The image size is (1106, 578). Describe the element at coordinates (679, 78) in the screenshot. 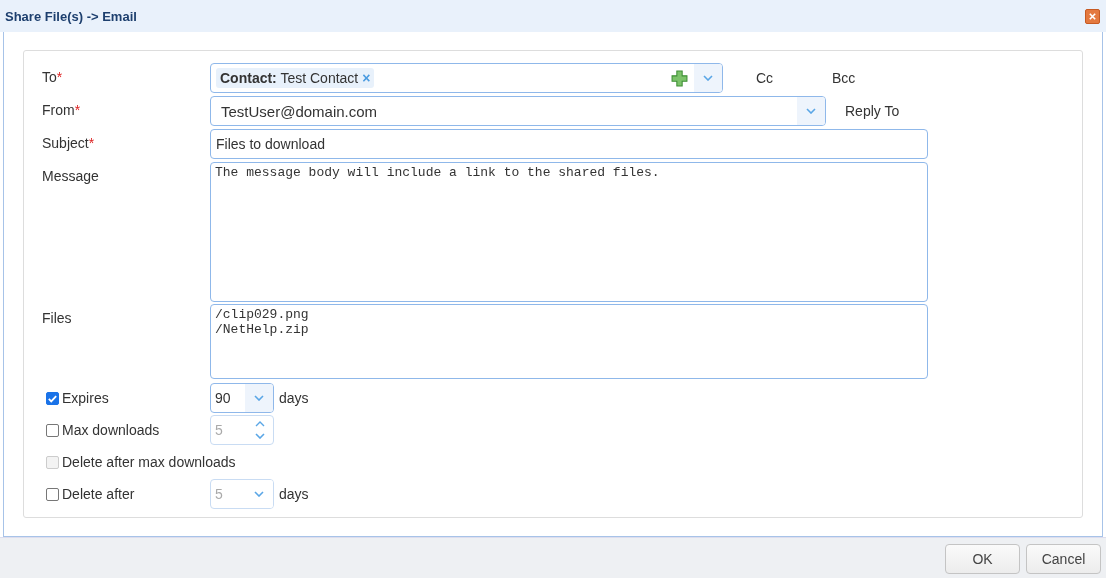

I see `add-contact-icon` at that location.